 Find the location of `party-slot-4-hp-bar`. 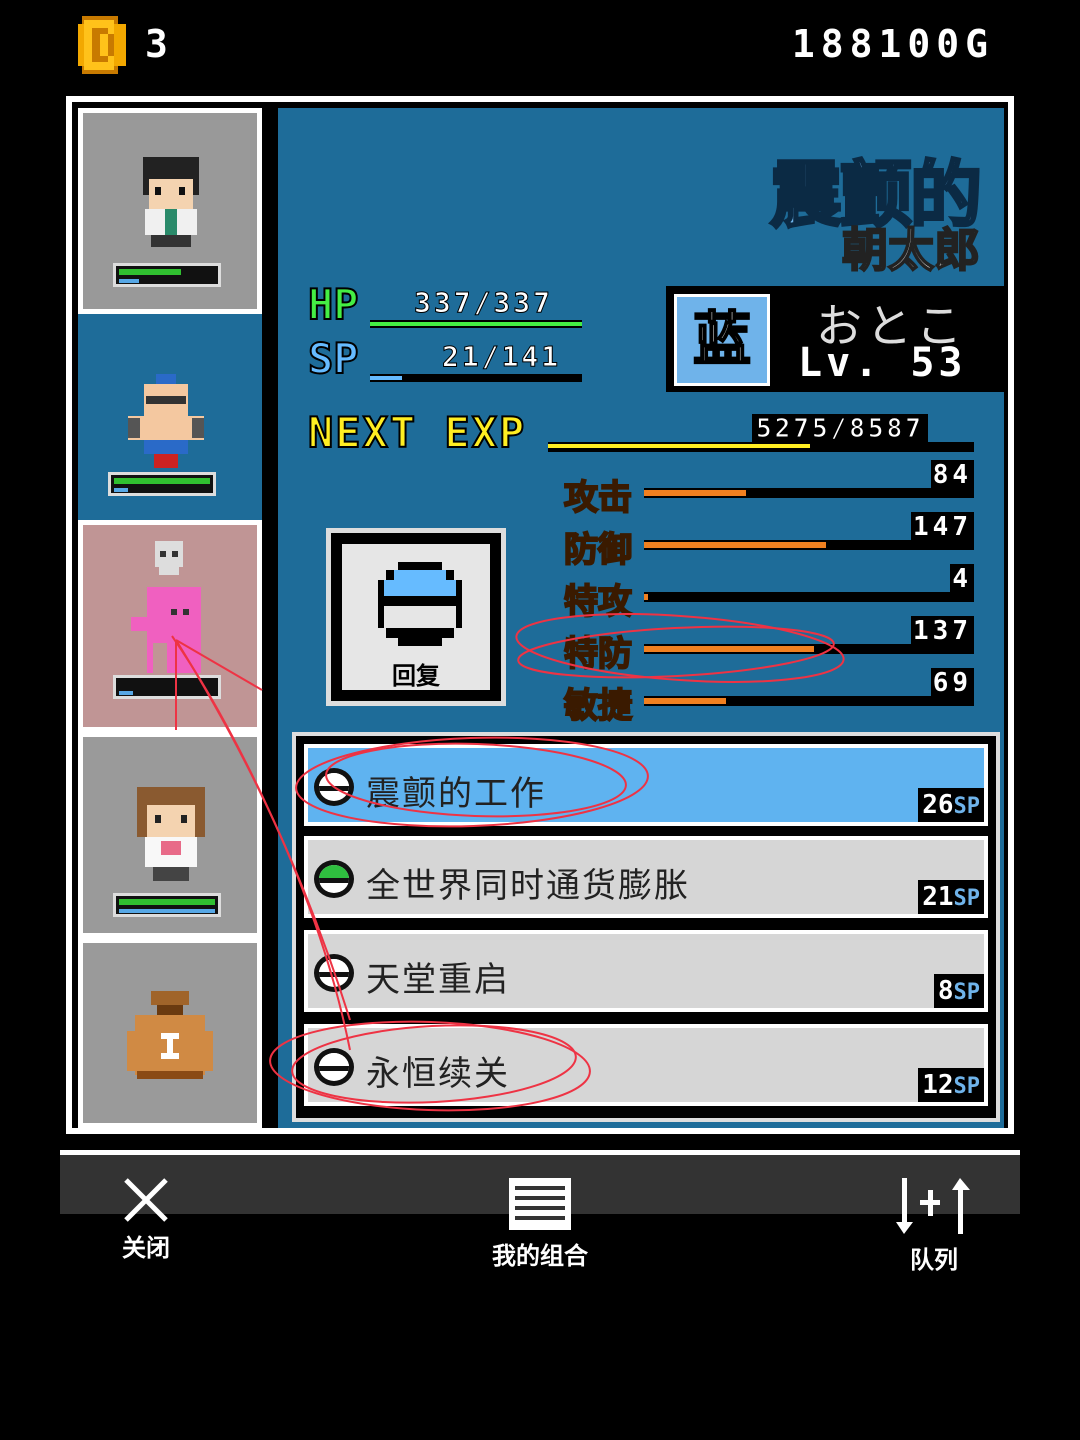

party-slot-4-hp-bar is located at coordinates (167, 905).